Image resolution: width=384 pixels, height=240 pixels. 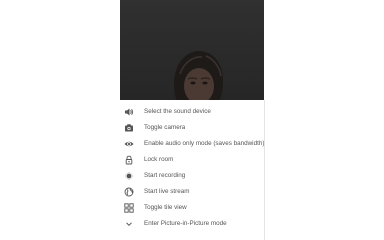 I want to click on camera-icon, so click(x=129, y=128).